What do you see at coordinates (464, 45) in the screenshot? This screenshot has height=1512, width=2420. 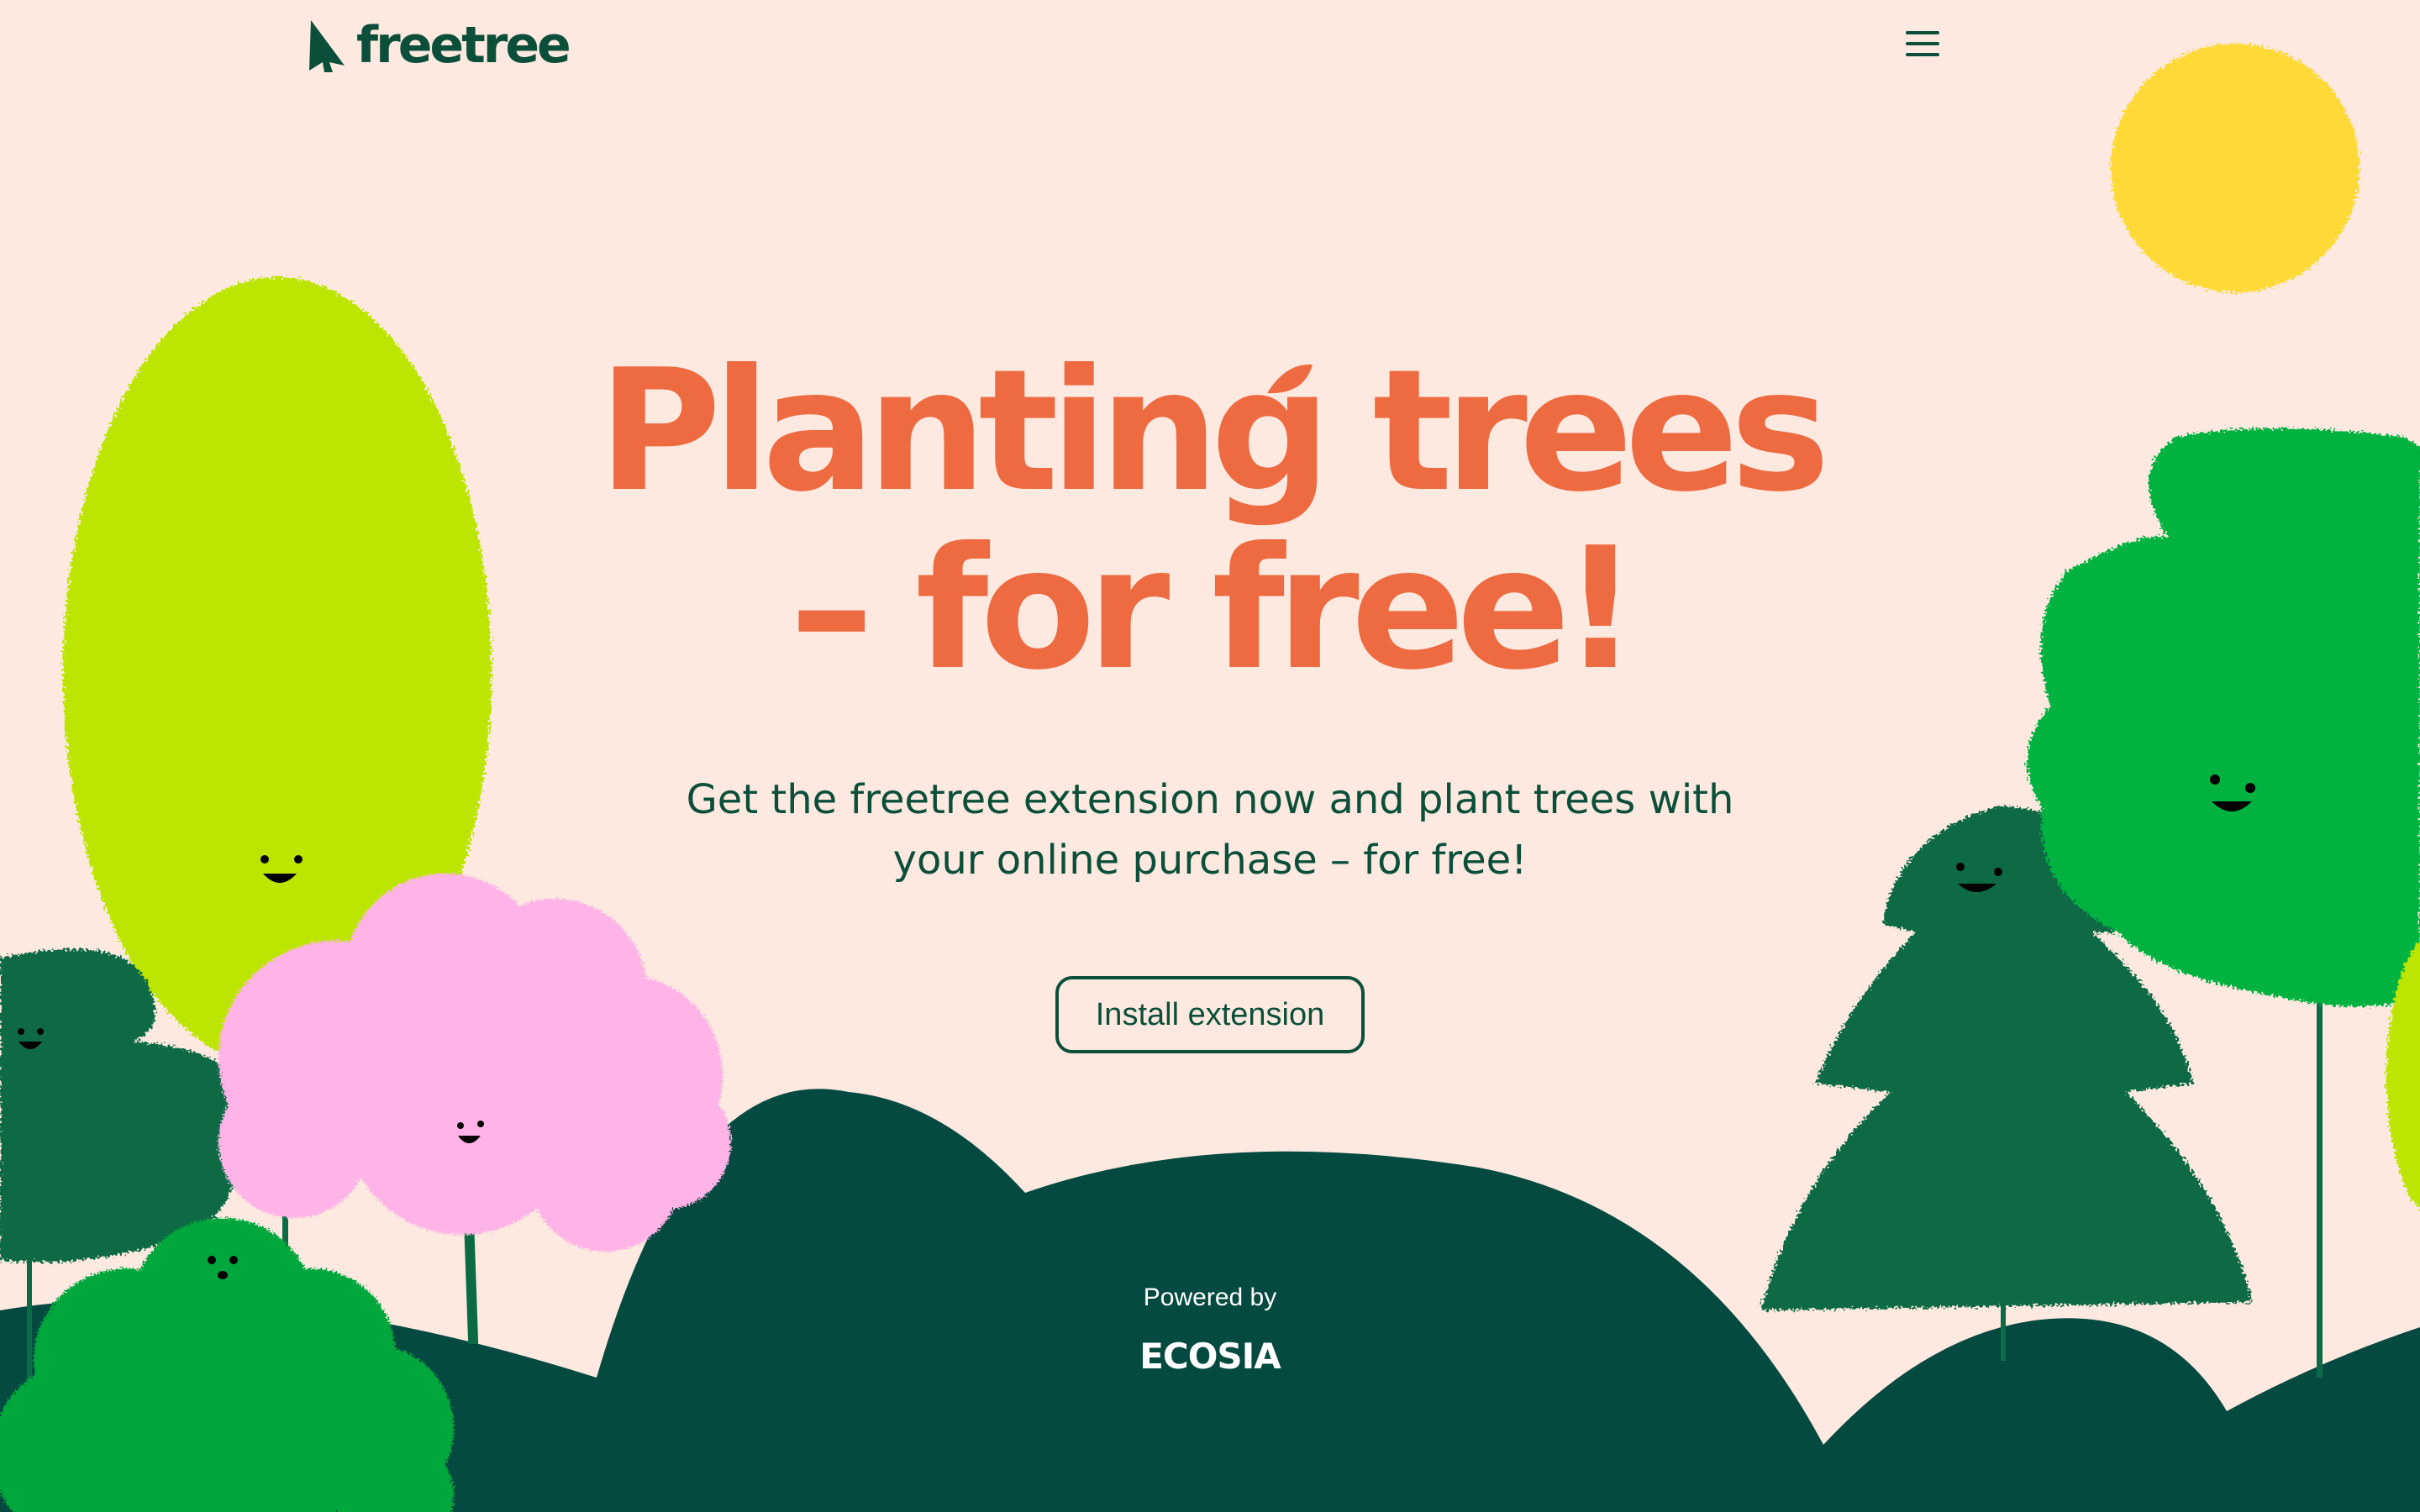 I see `logo-text: freetree` at bounding box center [464, 45].